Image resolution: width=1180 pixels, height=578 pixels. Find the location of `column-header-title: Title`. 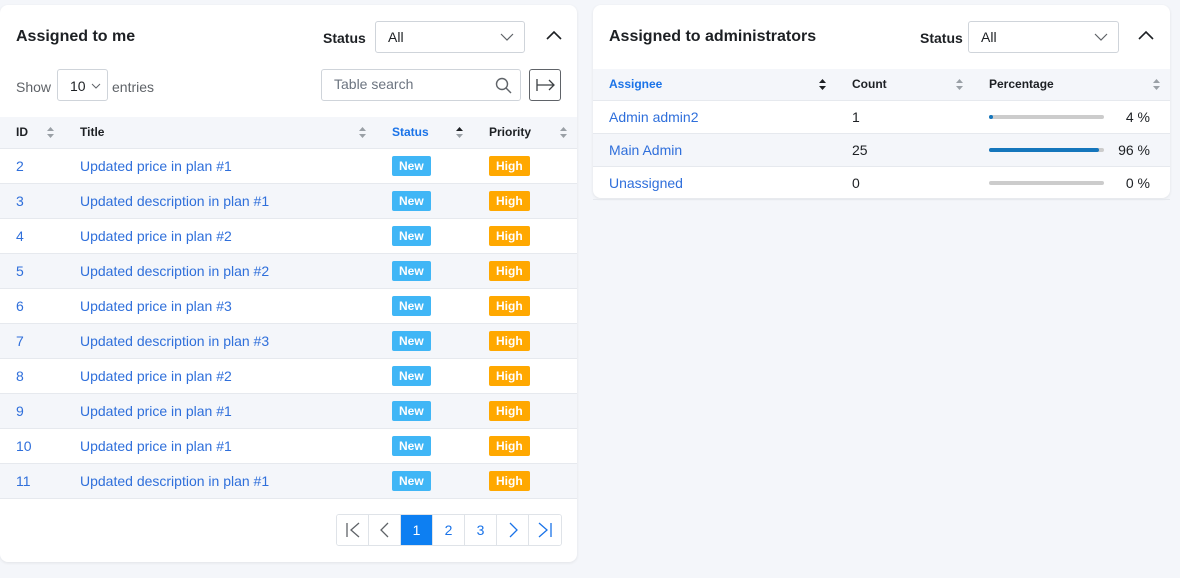

column-header-title: Title is located at coordinates (220, 133).